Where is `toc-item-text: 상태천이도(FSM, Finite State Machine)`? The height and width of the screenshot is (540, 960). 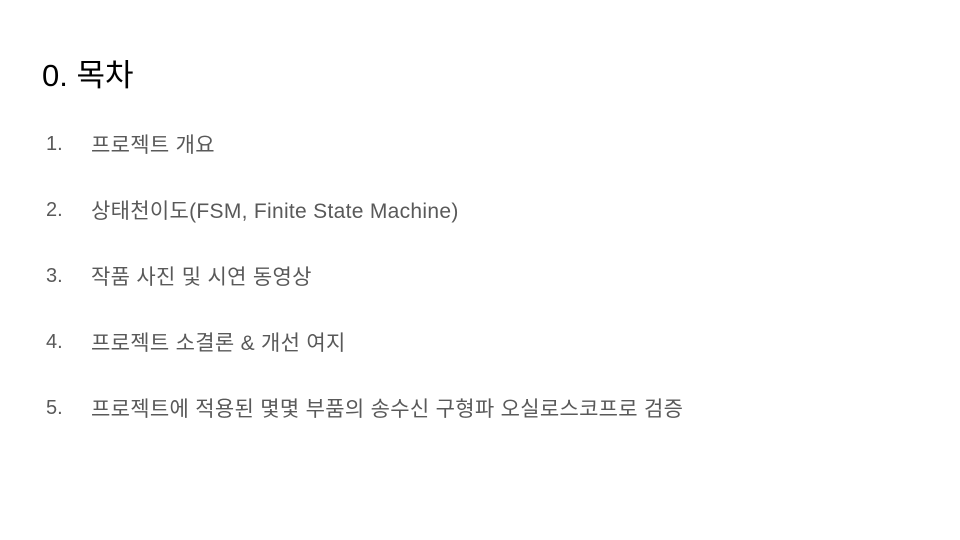
toc-item-text: 상태천이도(FSM, Finite State Machine) is located at coordinates (275, 211).